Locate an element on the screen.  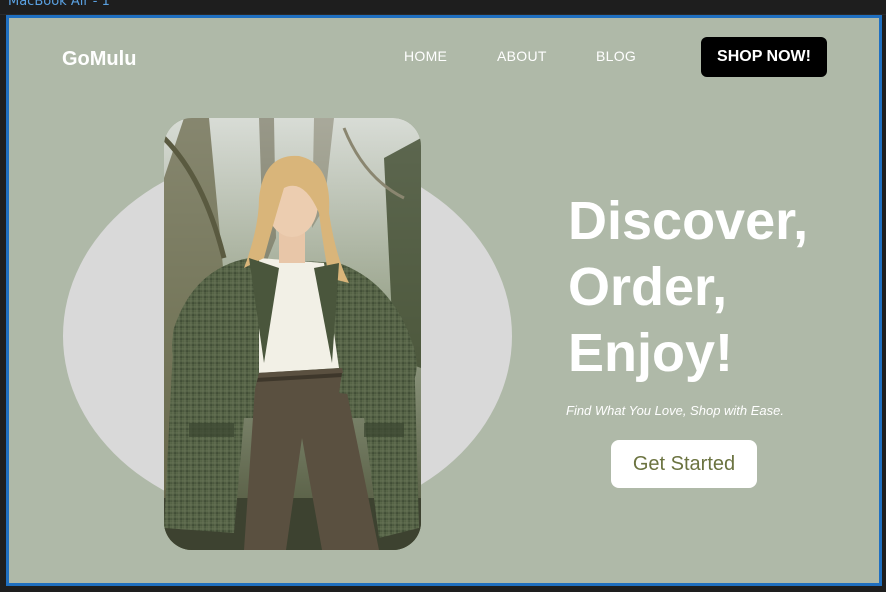
headline-line-3: Enjoy! is located at coordinates (651, 353).